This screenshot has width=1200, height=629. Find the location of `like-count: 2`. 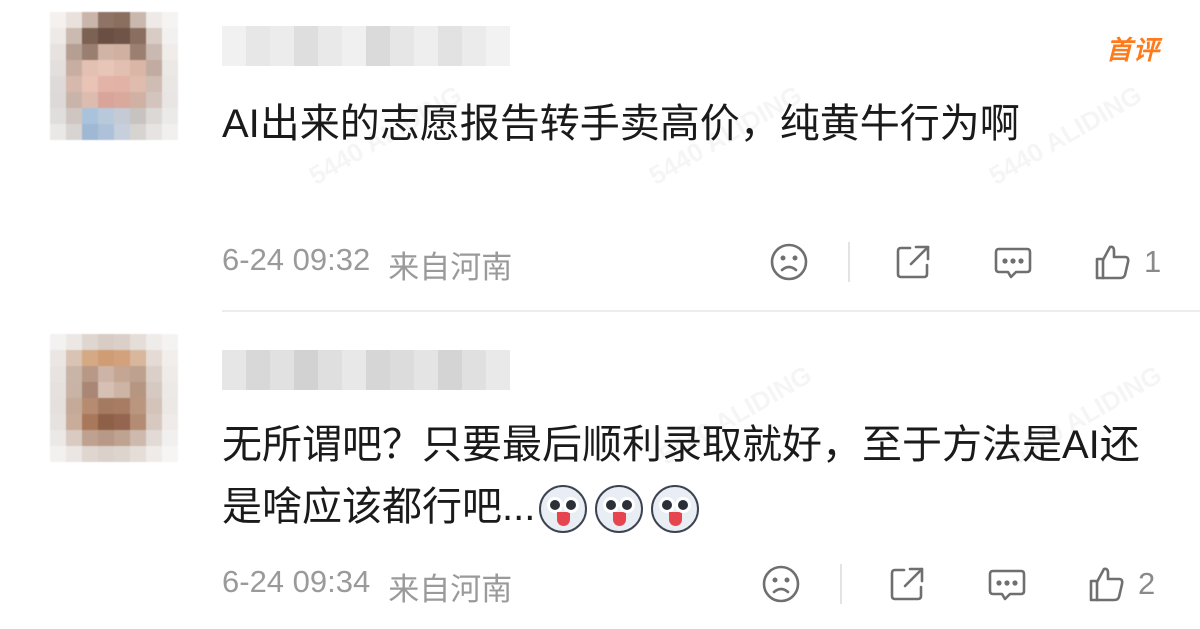

like-count: 2 is located at coordinates (1147, 583).